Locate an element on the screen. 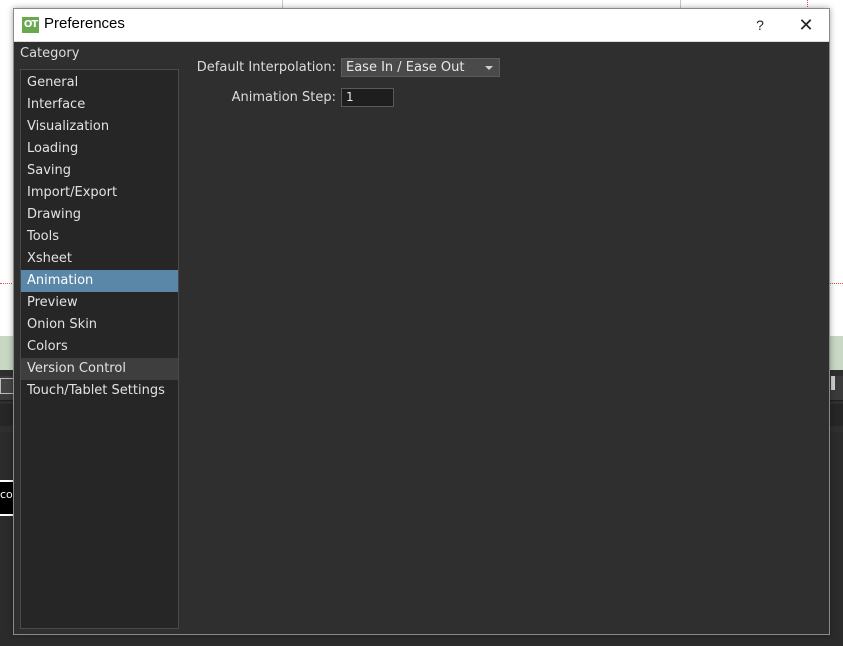 Image resolution: width=843 pixels, height=646 pixels. category-item-visualization: Visualization is located at coordinates (99, 127).